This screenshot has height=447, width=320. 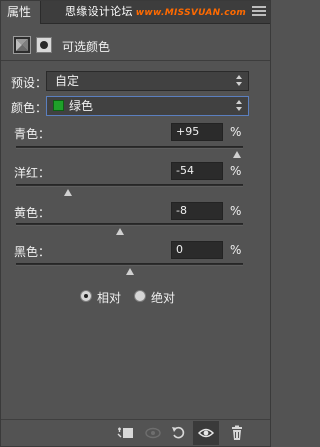 What do you see at coordinates (32, 213) in the screenshot?
I see `yellow-label: 黄色：` at bounding box center [32, 213].